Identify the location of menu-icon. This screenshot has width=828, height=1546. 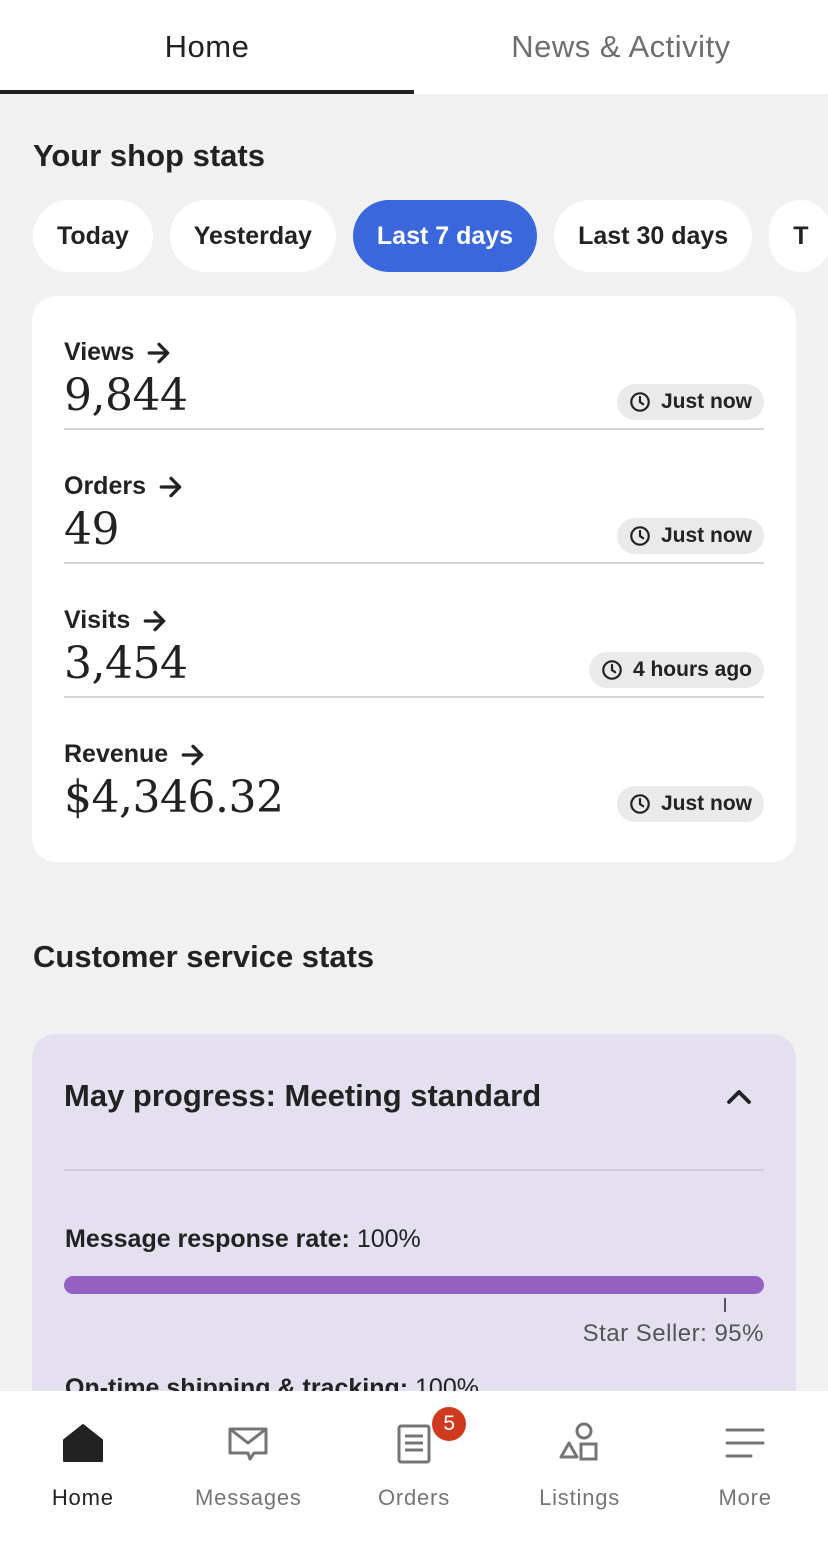
(745, 1443).